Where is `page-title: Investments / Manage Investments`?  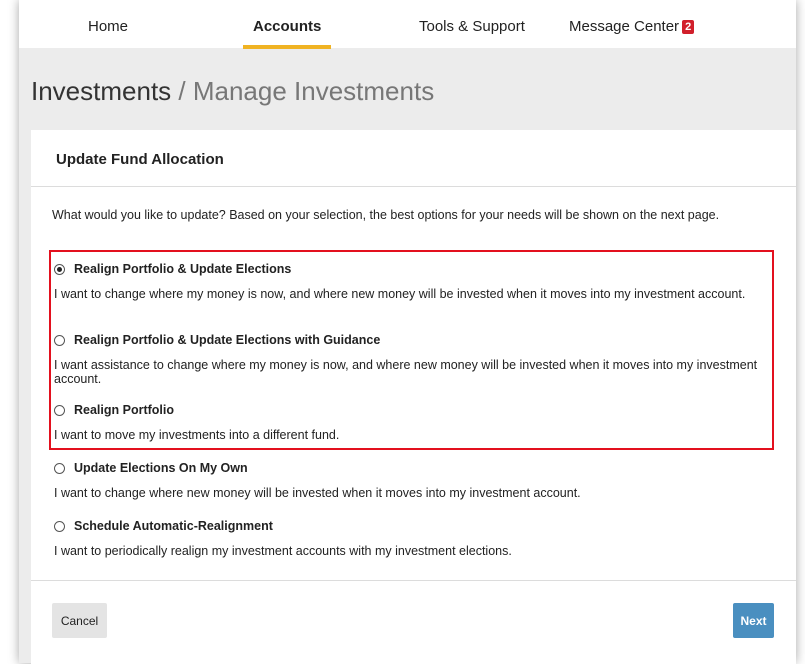 page-title: Investments / Manage Investments is located at coordinates (232, 91).